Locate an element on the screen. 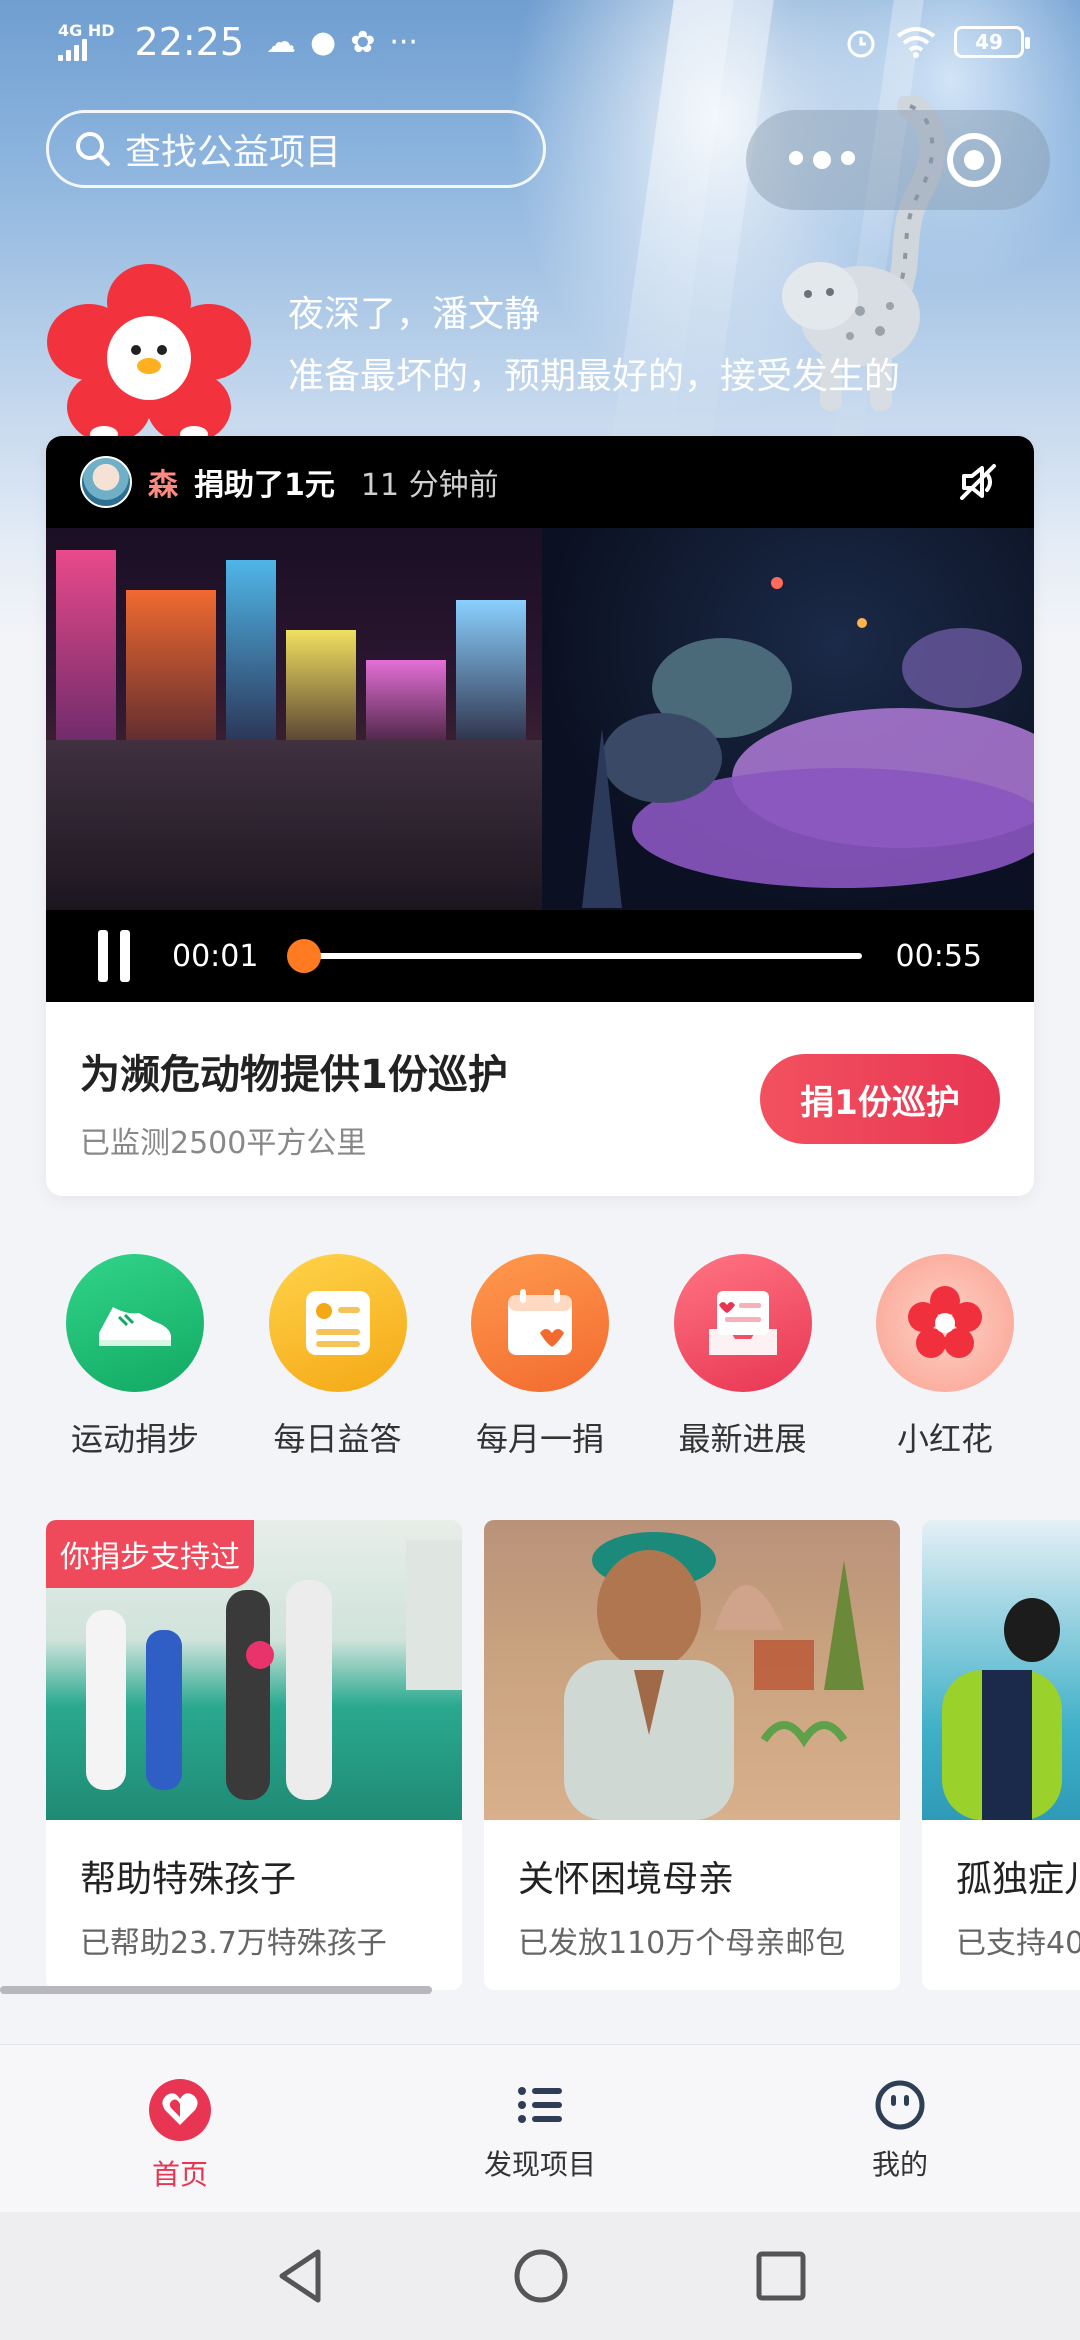 This screenshot has width=1080, height=2340. cloud-icon: ☁ is located at coordinates (281, 42).